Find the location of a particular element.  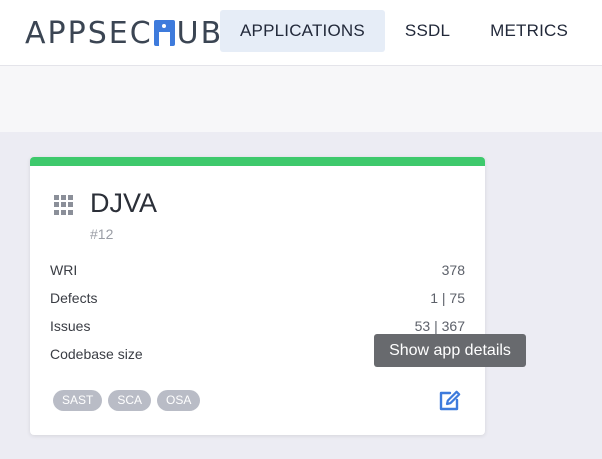

nav-applications: APPLICATIONS is located at coordinates (302, 31).